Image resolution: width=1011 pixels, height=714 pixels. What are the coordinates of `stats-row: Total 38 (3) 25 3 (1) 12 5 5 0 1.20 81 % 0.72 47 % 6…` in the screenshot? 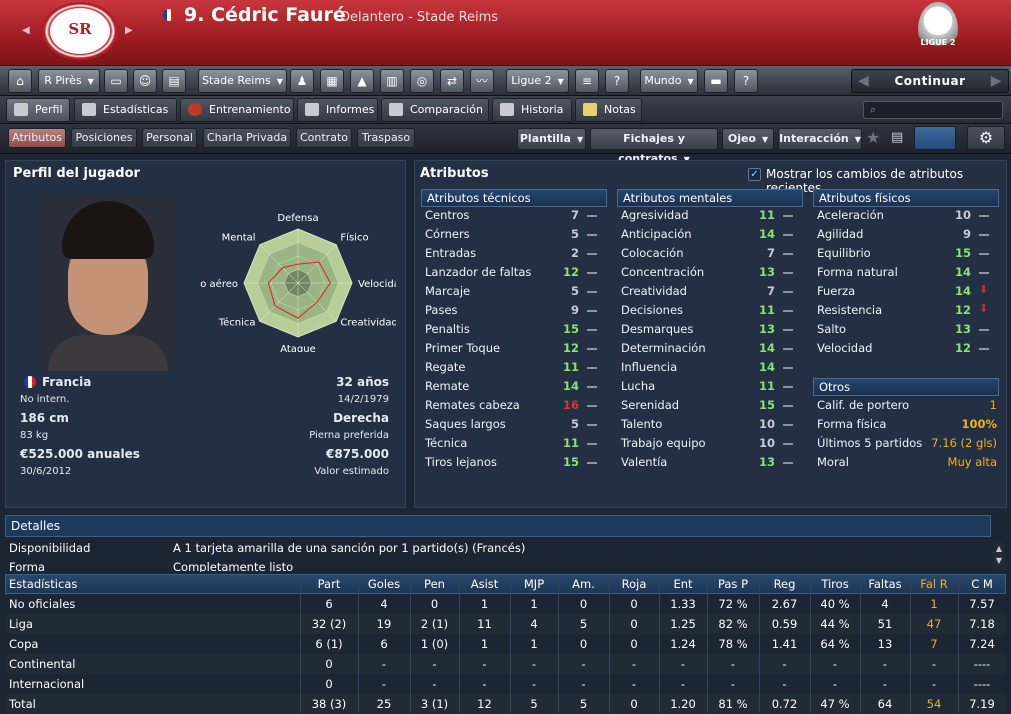 It's located at (505, 704).